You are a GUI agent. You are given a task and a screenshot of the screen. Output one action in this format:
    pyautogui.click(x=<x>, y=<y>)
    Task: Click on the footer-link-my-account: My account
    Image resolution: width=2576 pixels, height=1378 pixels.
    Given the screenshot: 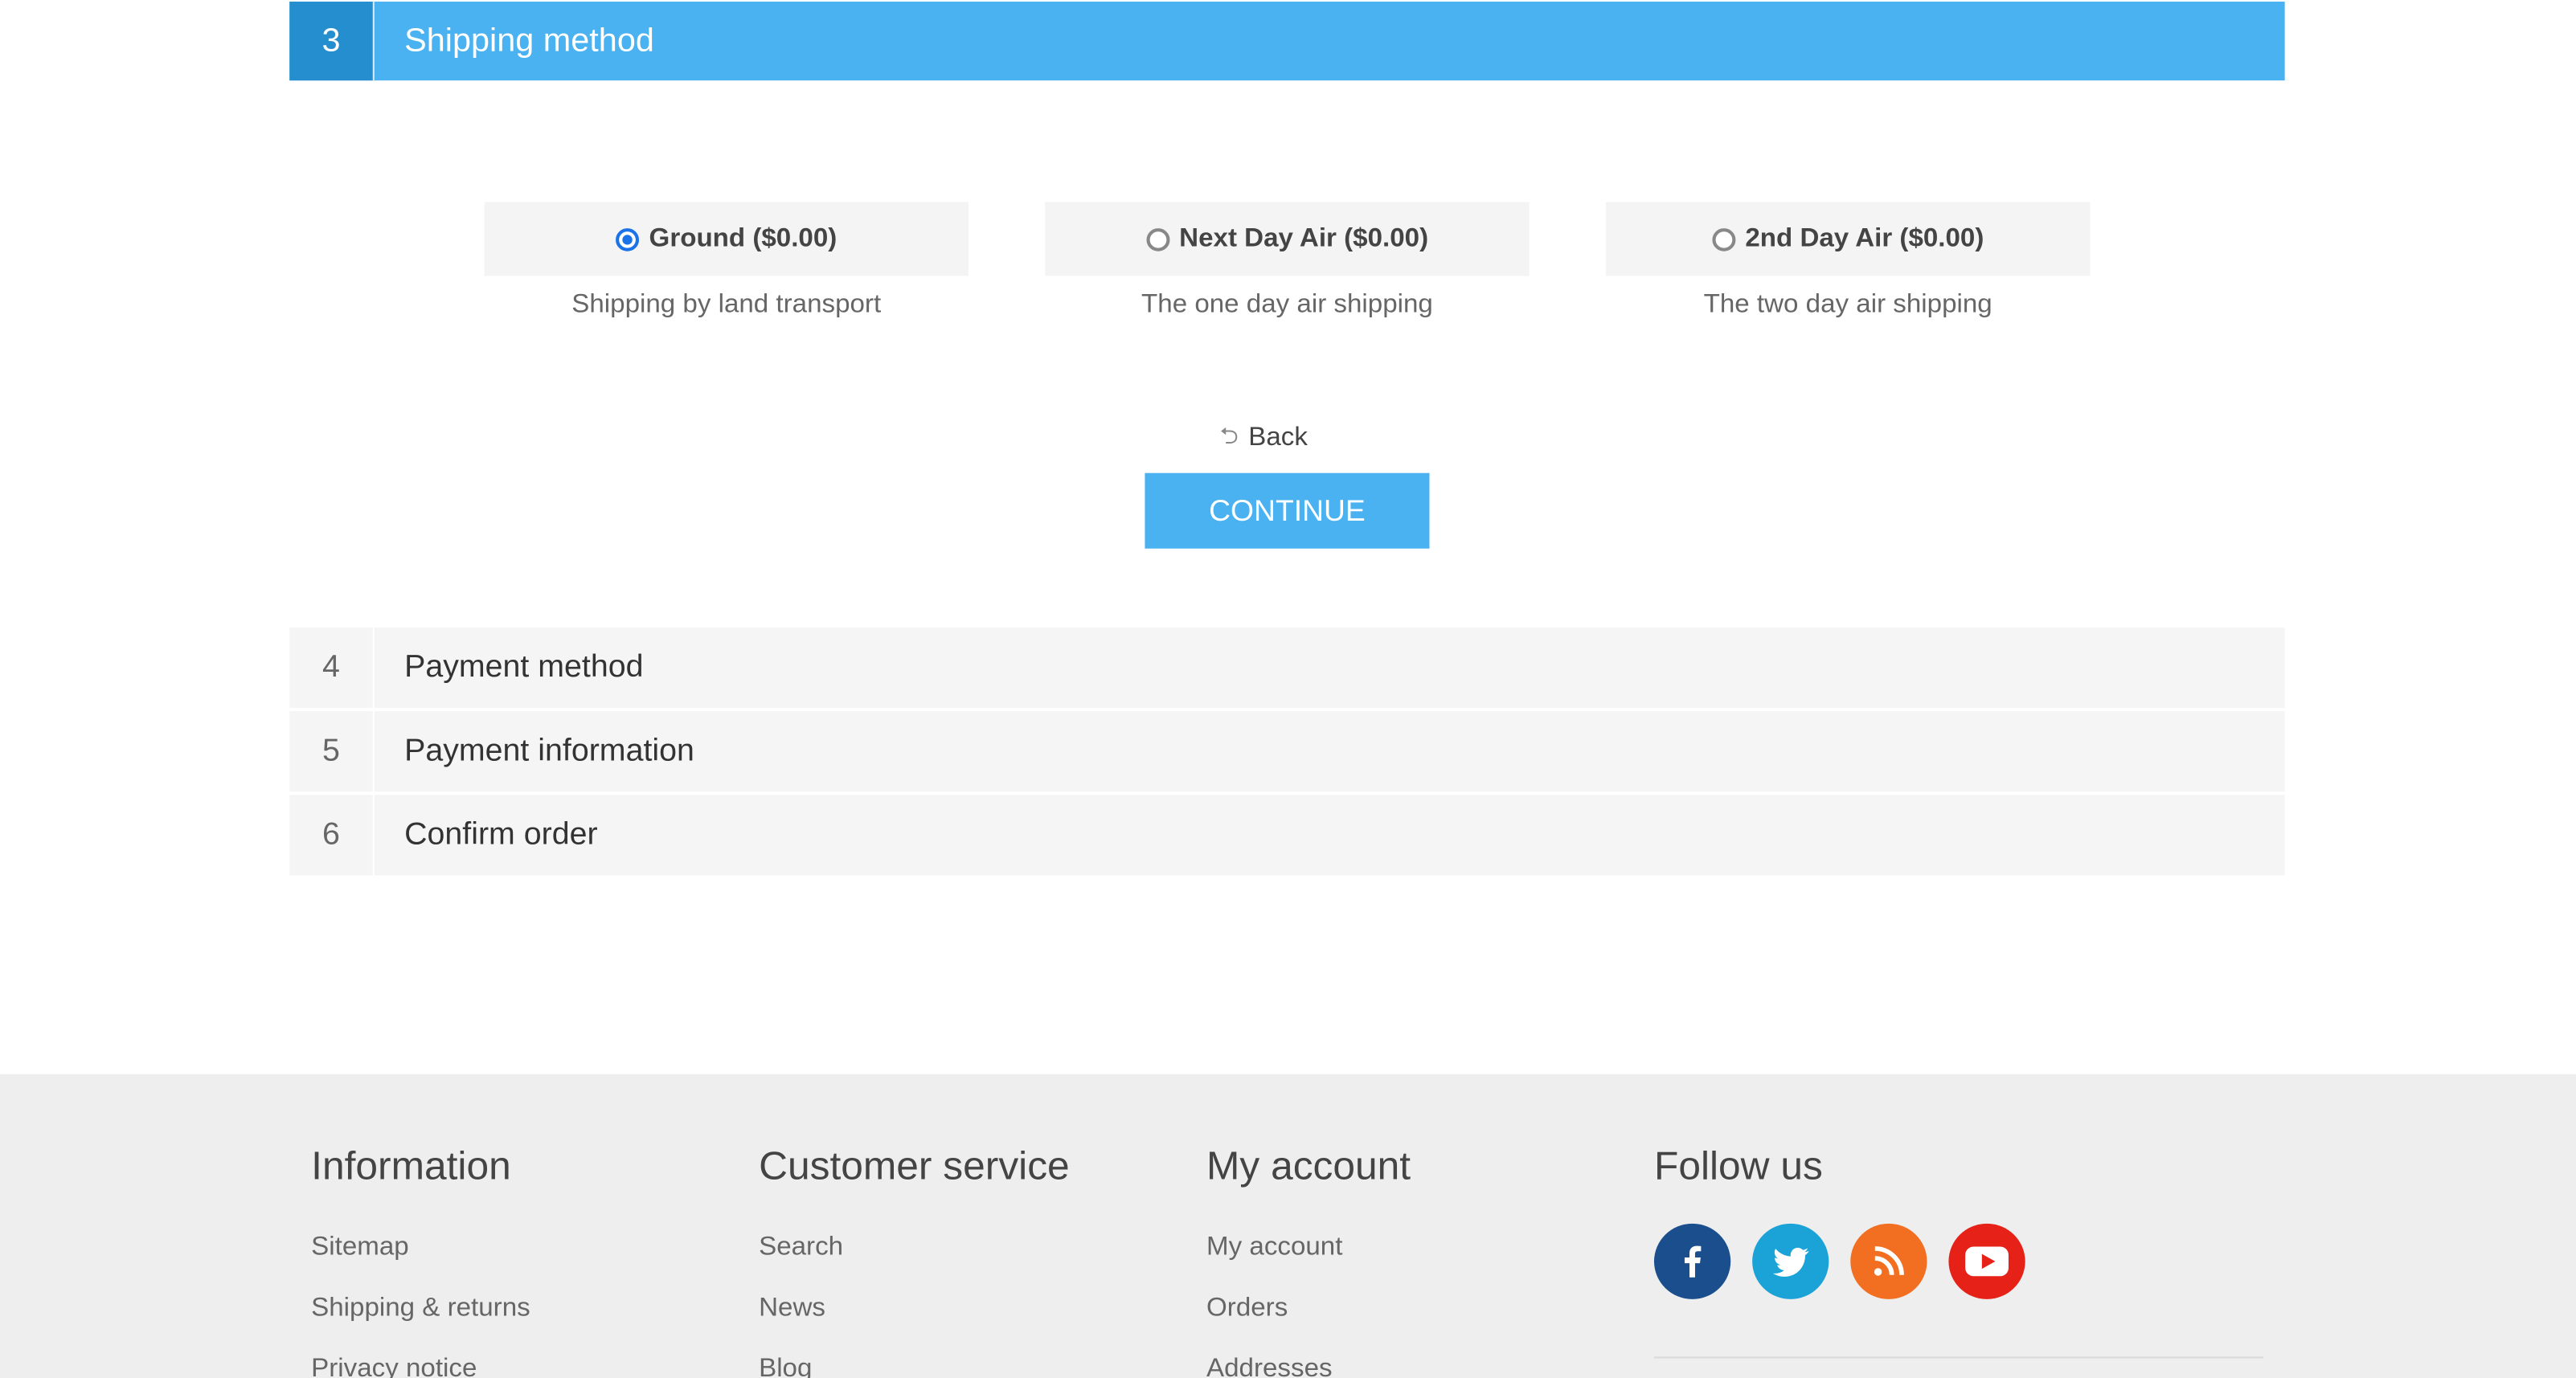 What is the action you would take?
    pyautogui.click(x=1308, y=1261)
    